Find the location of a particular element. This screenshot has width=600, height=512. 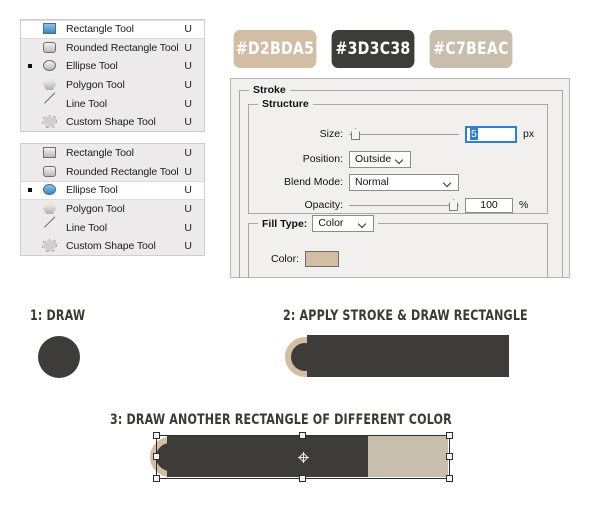

handle-bottom-right is located at coordinates (449, 478).